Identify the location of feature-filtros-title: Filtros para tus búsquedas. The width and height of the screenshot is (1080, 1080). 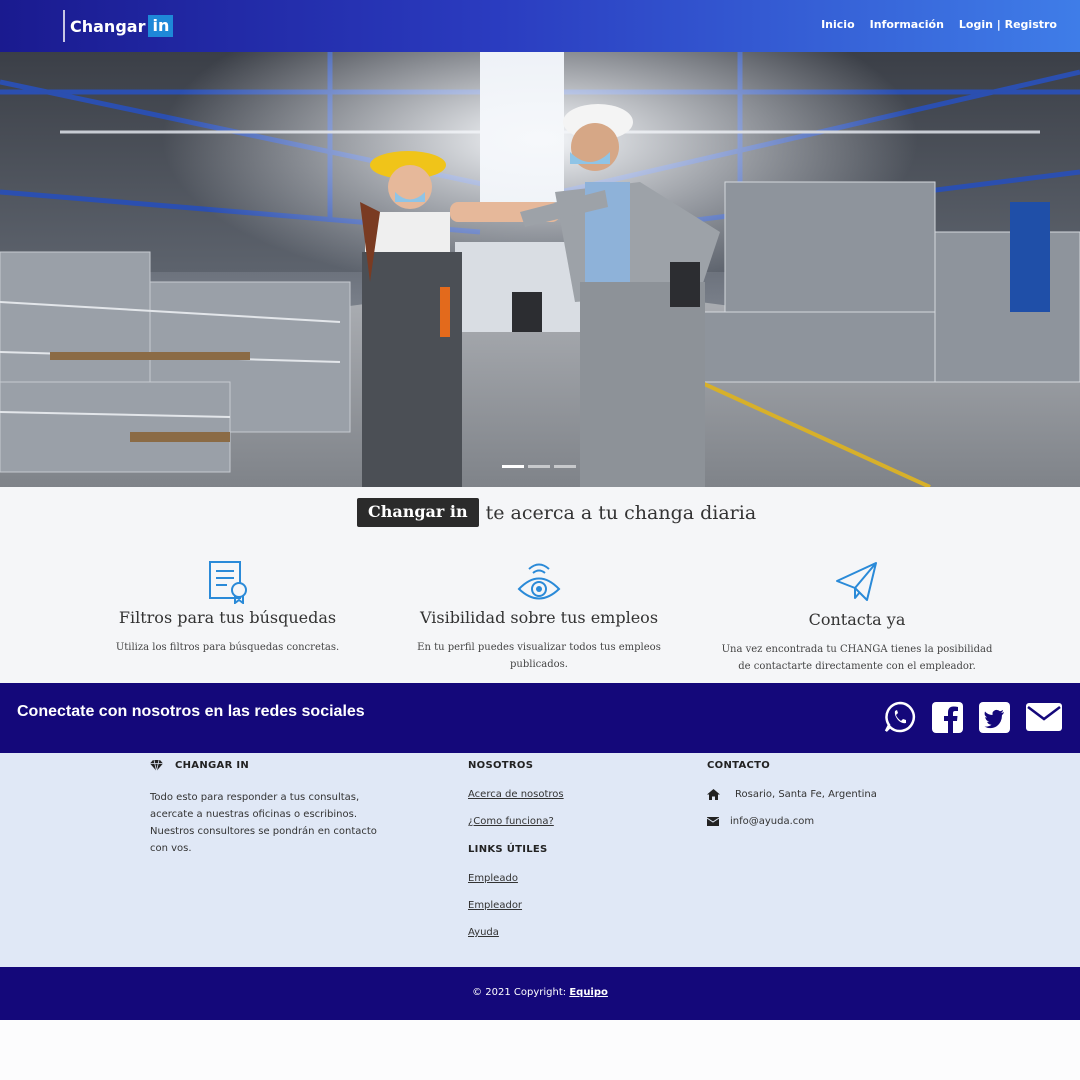
(227, 617).